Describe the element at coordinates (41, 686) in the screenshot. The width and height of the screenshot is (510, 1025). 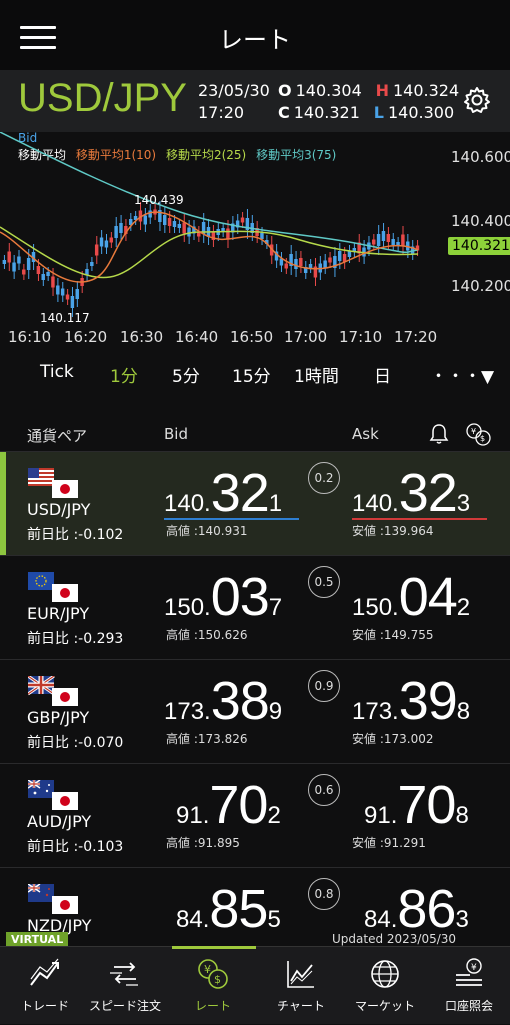
I see `gb-flag-icon` at that location.